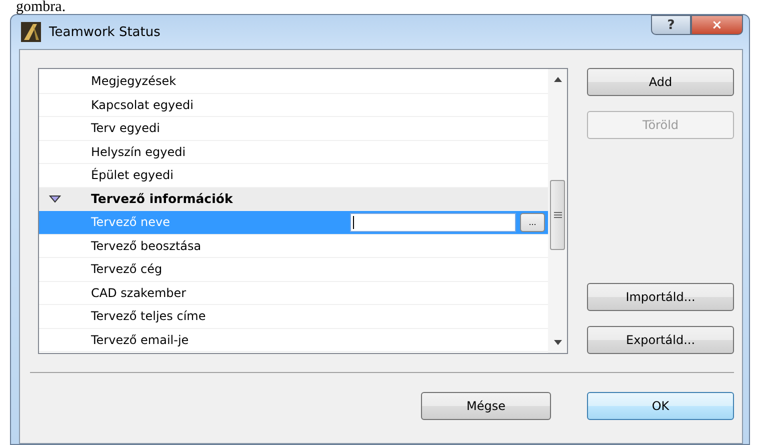 The image size is (762, 445). What do you see at coordinates (293, 246) in the screenshot?
I see `list-row: Tervező beosztása` at bounding box center [293, 246].